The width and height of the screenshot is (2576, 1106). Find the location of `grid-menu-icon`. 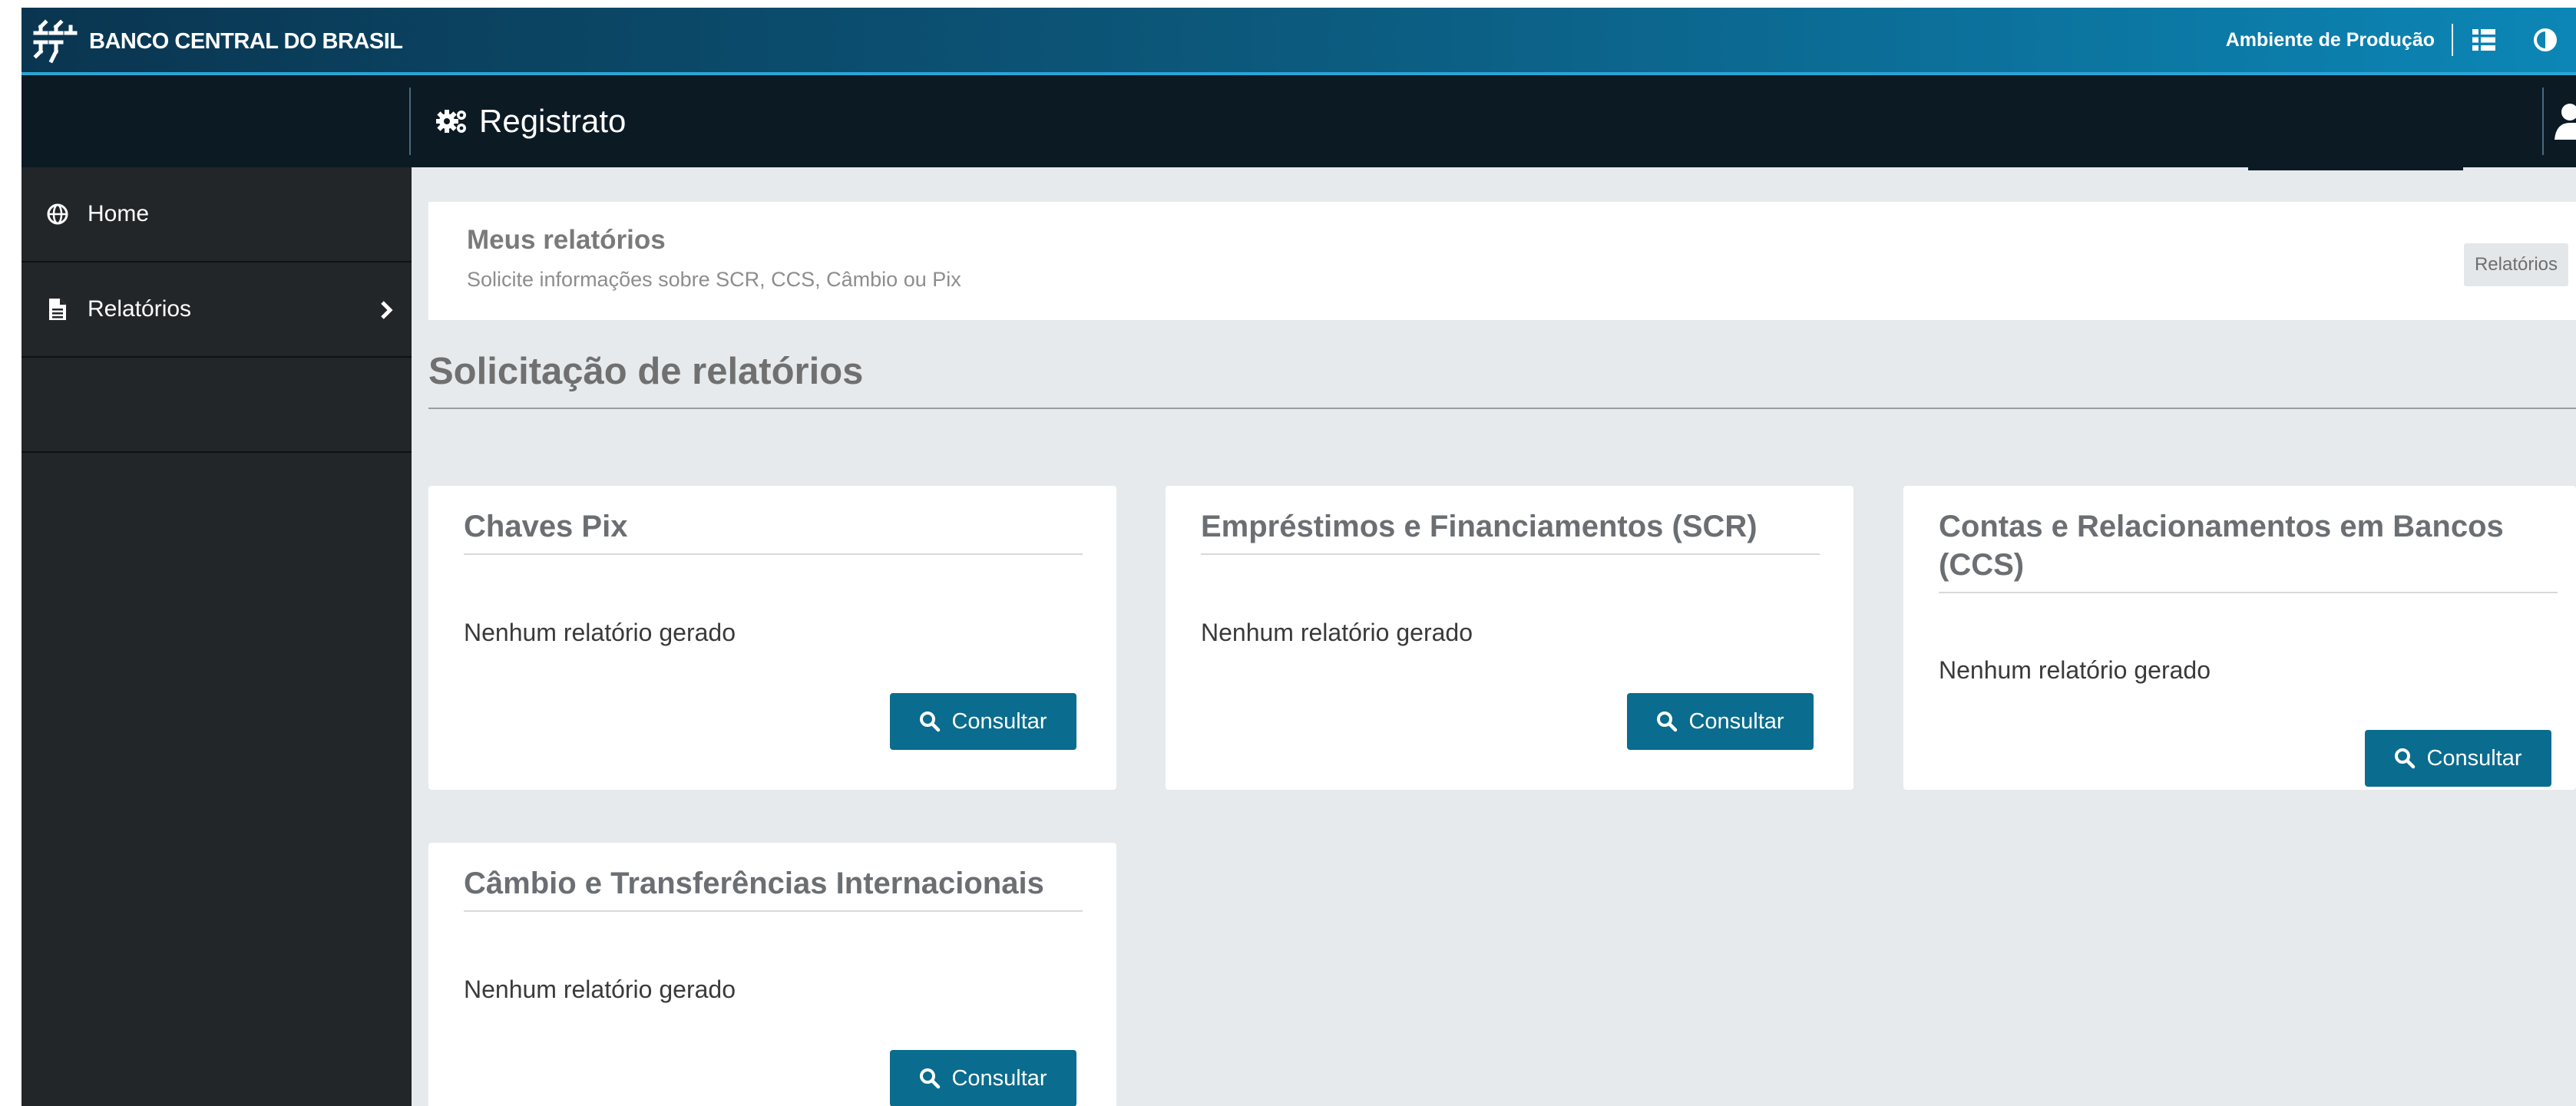

grid-menu-icon is located at coordinates (2484, 40).